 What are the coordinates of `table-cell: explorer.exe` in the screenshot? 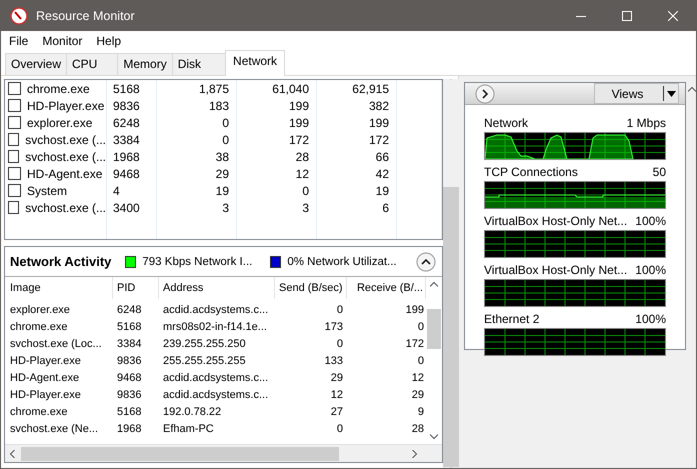 It's located at (59, 123).